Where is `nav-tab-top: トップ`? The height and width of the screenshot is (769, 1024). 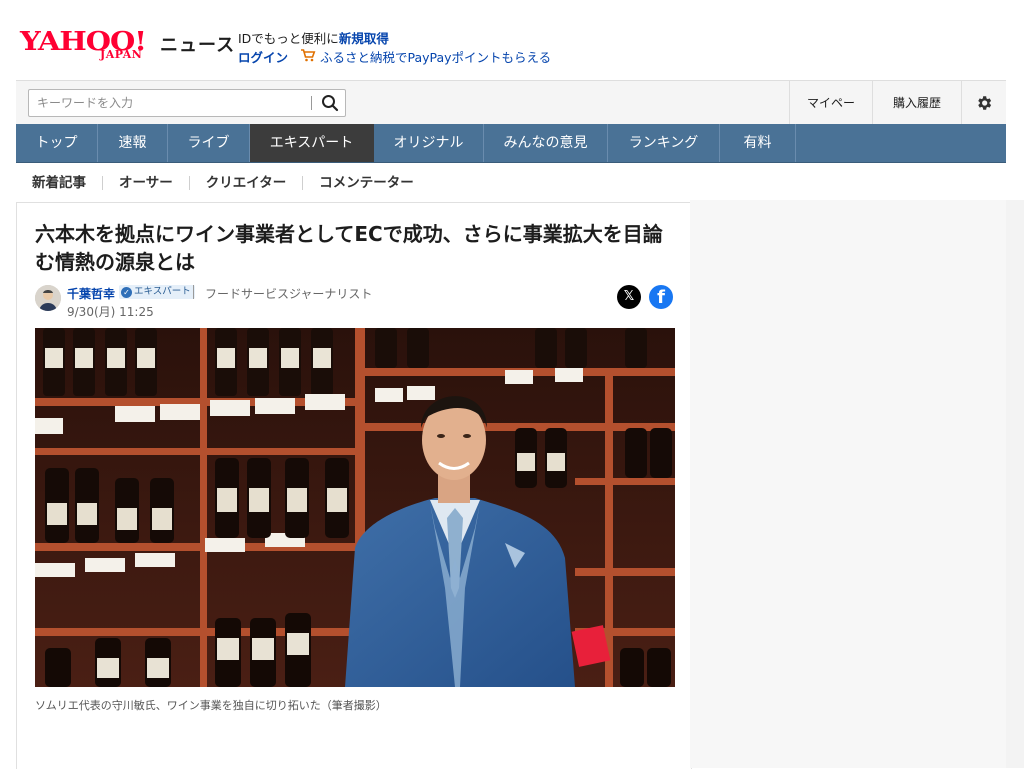 nav-tab-top: トップ is located at coordinates (57, 143).